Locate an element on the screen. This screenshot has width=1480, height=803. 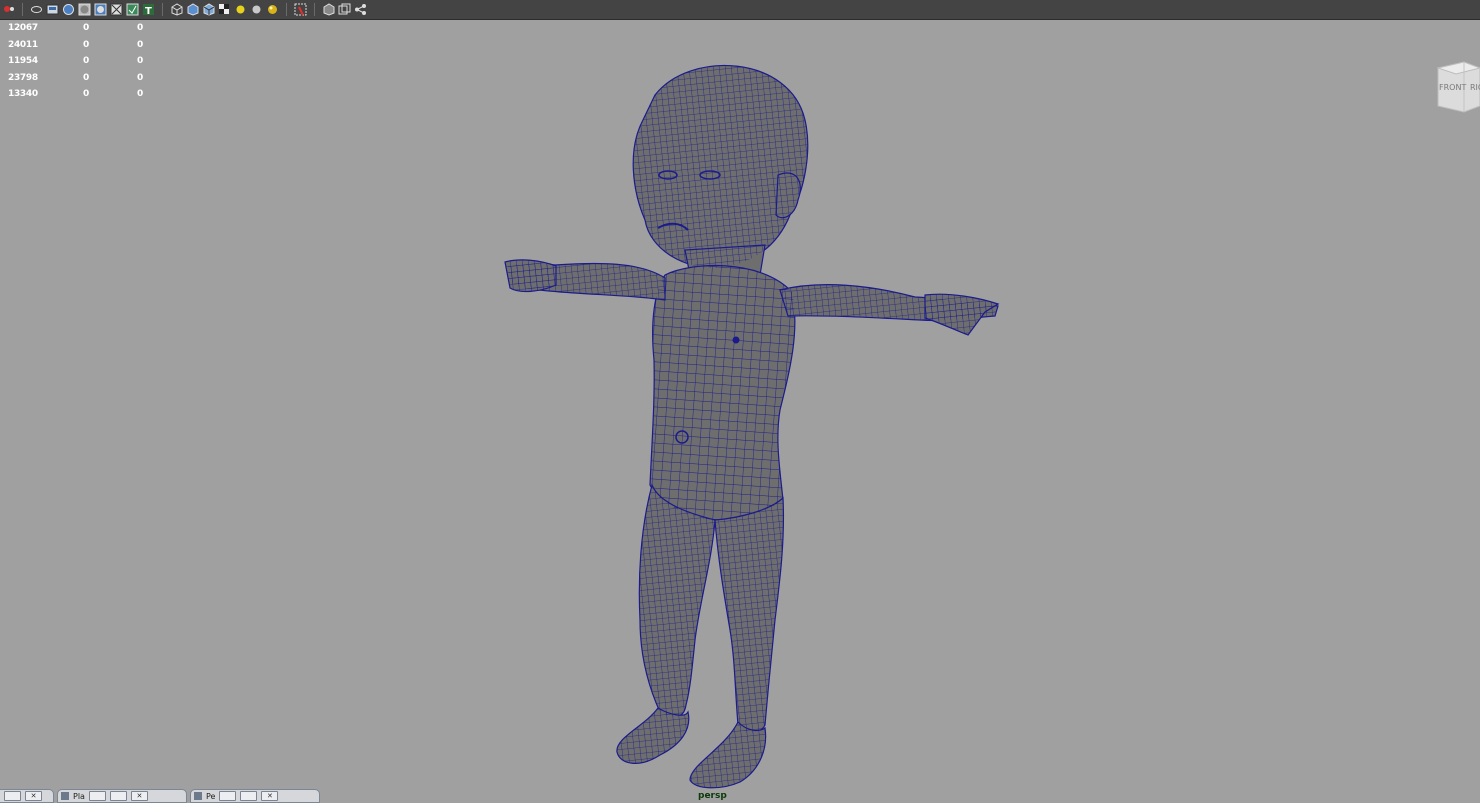
shaded-cube-icon is located at coordinates (192, 9).